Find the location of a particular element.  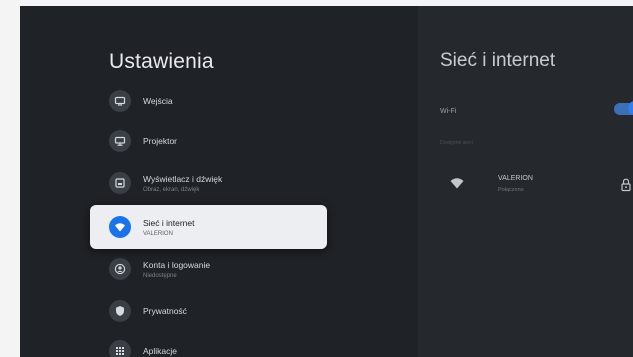

input-icon is located at coordinates (120, 101).